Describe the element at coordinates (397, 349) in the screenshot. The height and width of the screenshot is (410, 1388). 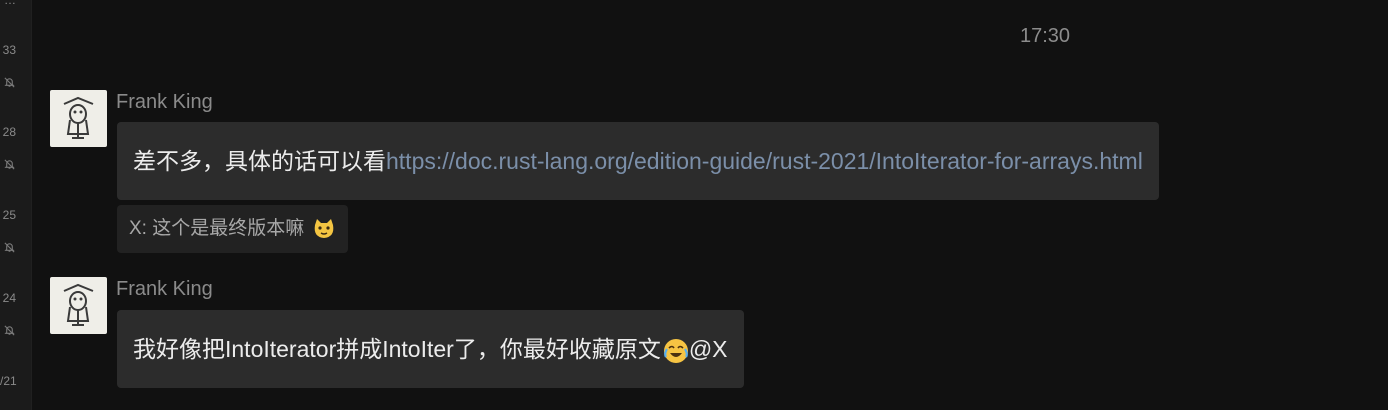
I see `message-text: 我好像把IntoIterator拼成IntoIter了，你最好收藏原文` at that location.